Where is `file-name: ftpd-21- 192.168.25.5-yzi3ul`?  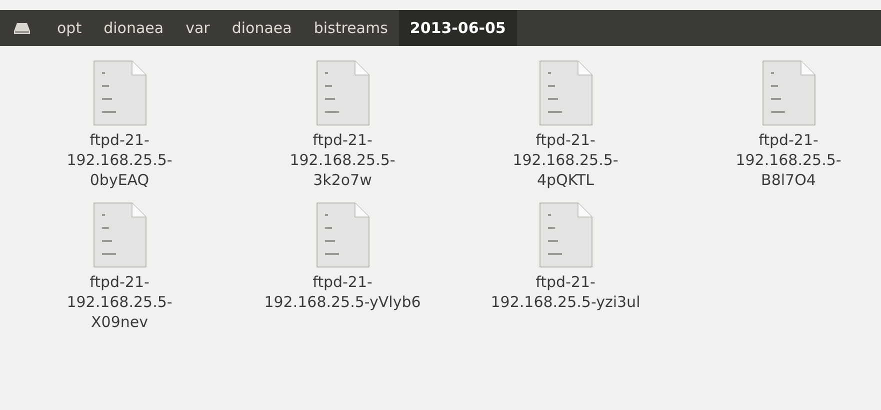
file-name: ftpd-21- 192.168.25.5-yzi3ul is located at coordinates (565, 292).